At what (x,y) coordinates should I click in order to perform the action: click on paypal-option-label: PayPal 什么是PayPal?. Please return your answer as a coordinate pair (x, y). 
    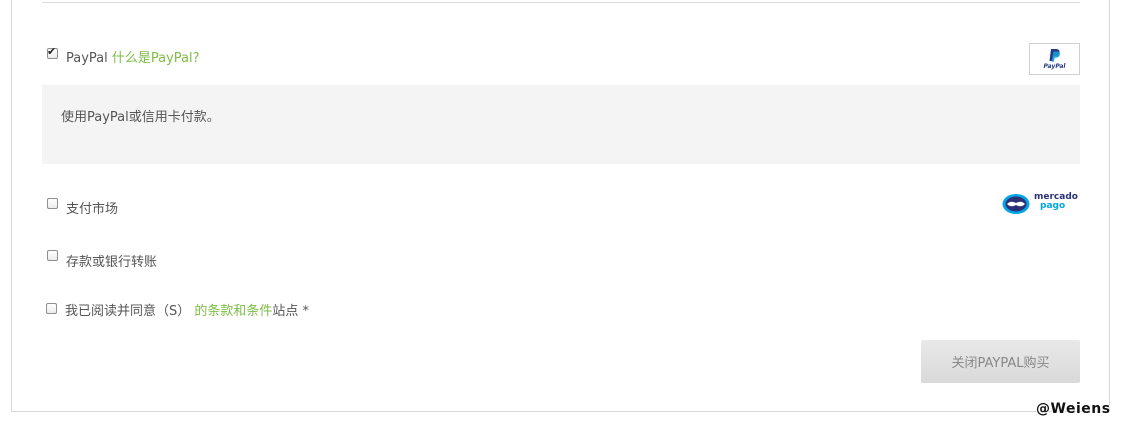
    Looking at the image, I should click on (133, 56).